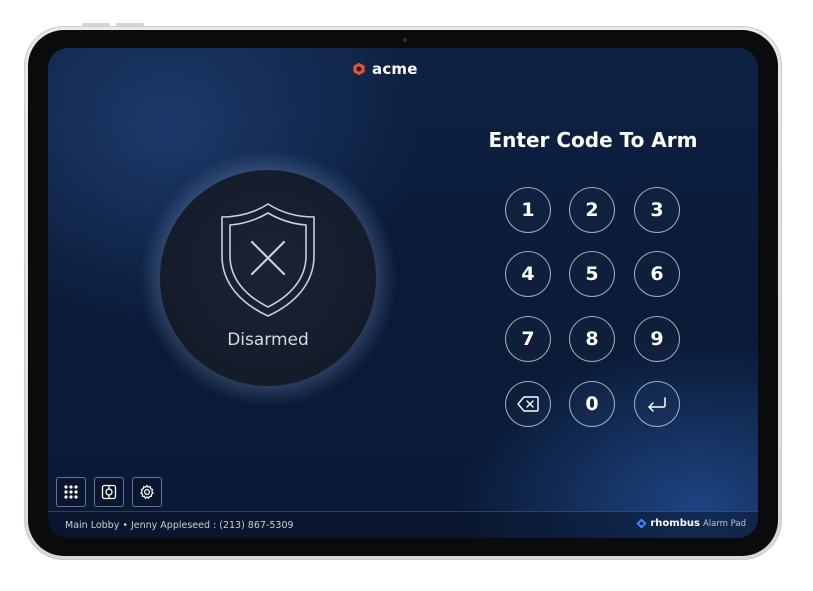  I want to click on brand-header: acme, so click(385, 69).